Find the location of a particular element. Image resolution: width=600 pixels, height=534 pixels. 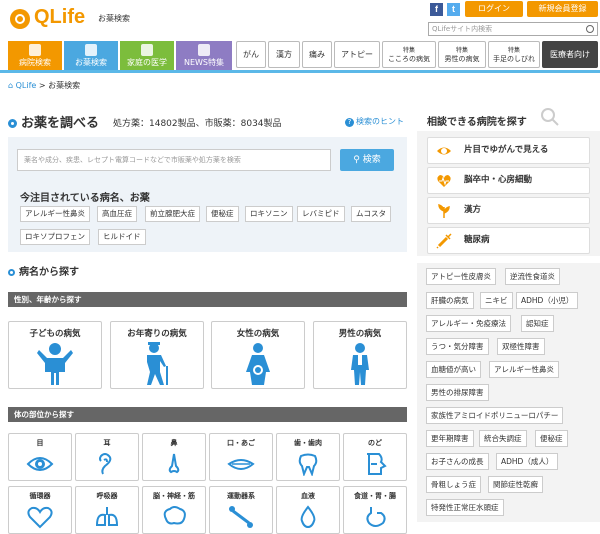

site-search-input: QLifeサイト内検索 is located at coordinates (513, 29).